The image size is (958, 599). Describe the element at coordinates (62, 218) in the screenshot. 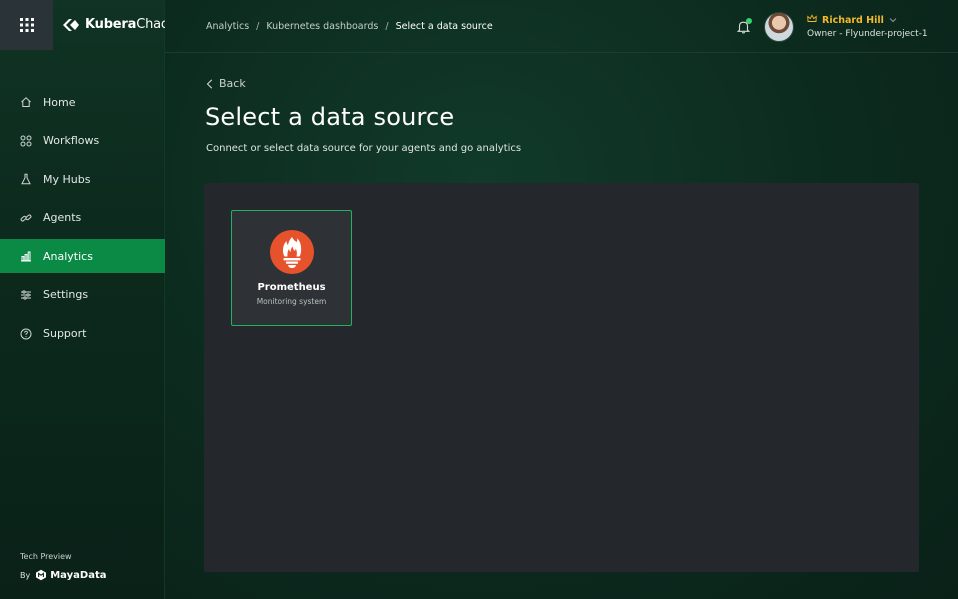

I see `sidebar-item-label: Agents` at that location.